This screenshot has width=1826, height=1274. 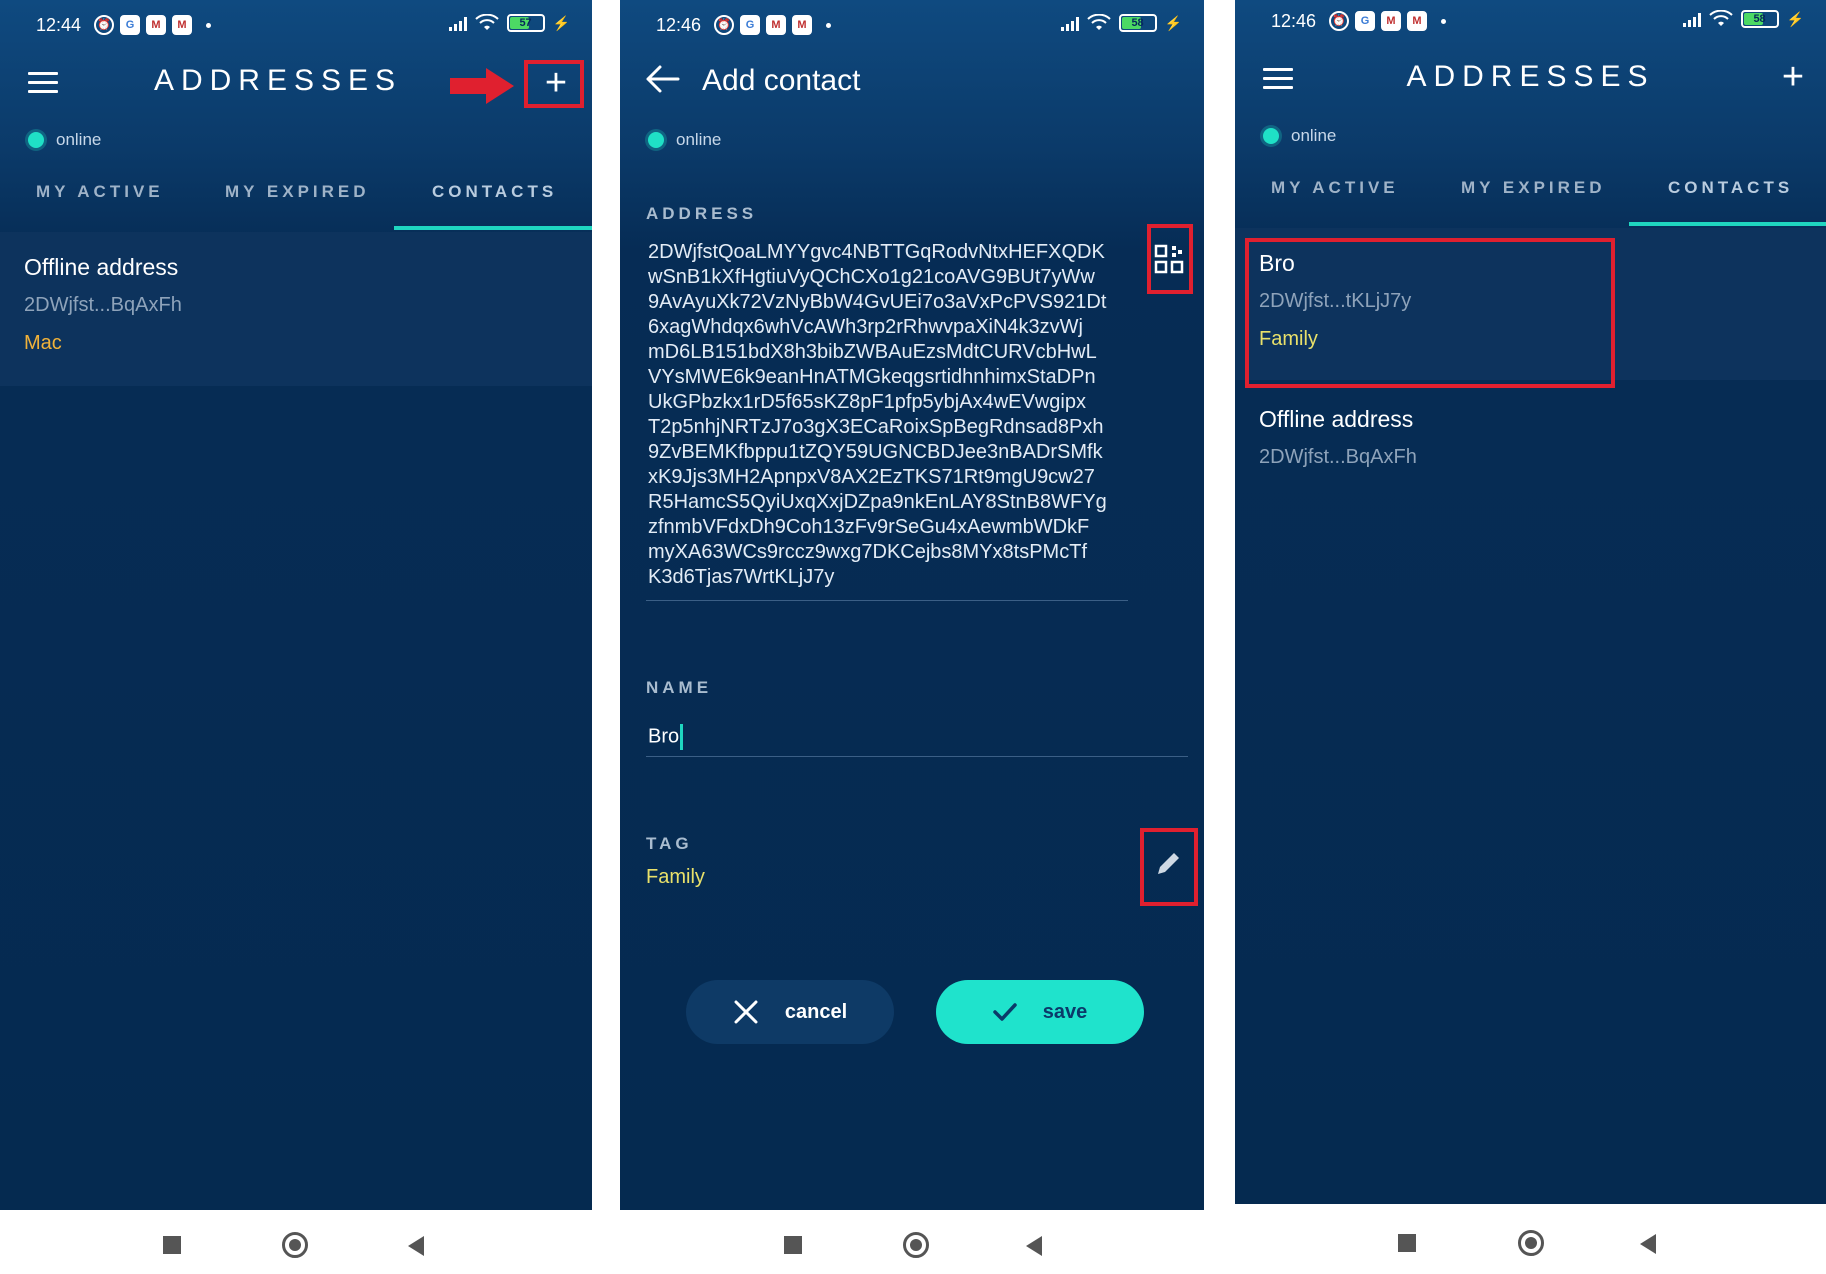 What do you see at coordinates (865, 327) in the screenshot?
I see `address-line: 6xagWhdqx6whVcAWh3rp2rRhwvpaXiN4k3zvWj` at bounding box center [865, 327].